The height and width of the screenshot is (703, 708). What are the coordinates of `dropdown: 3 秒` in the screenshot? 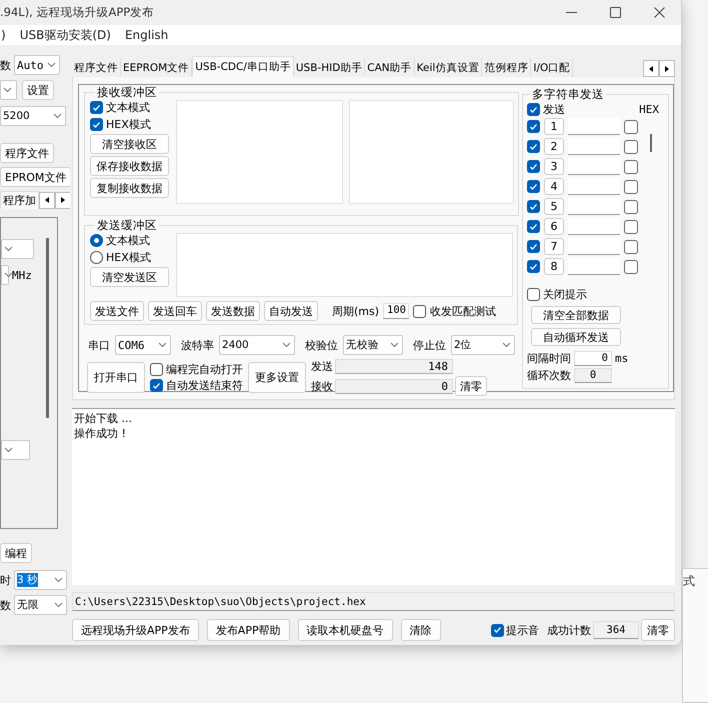 It's located at (40, 580).